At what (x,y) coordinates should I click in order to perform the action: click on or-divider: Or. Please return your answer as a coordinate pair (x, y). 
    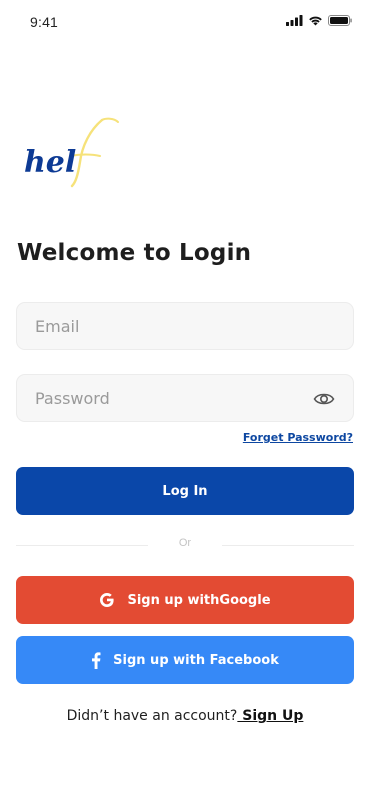
    Looking at the image, I should click on (185, 545).